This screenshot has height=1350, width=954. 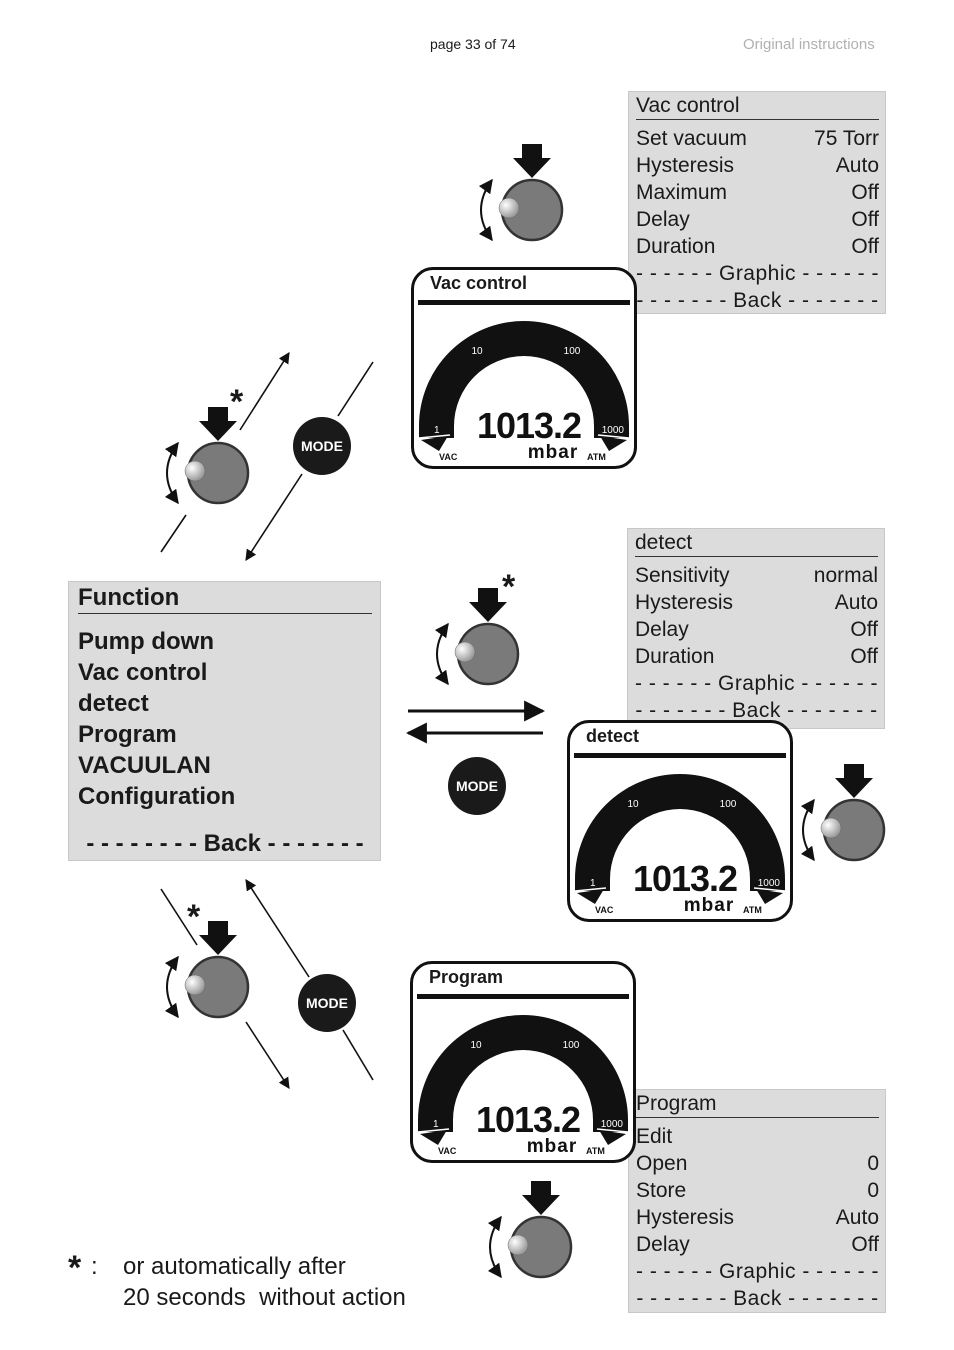 What do you see at coordinates (873, 1190) in the screenshot?
I see `menu-item-value: 0` at bounding box center [873, 1190].